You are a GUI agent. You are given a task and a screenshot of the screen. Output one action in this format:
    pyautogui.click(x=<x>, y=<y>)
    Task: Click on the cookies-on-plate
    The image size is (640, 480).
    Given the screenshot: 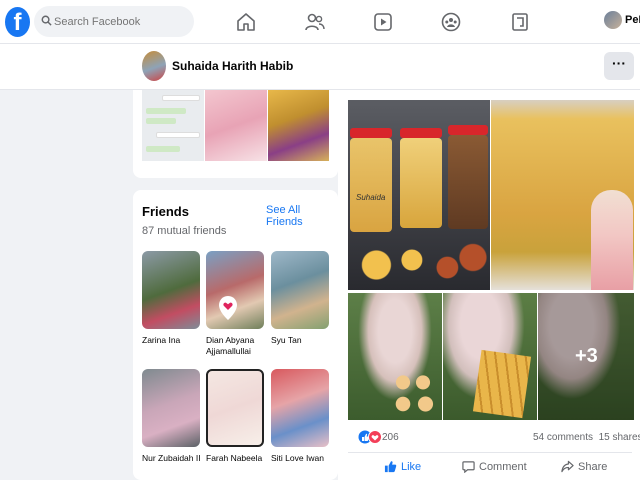 What is the action you would take?
    pyautogui.click(x=419, y=265)
    